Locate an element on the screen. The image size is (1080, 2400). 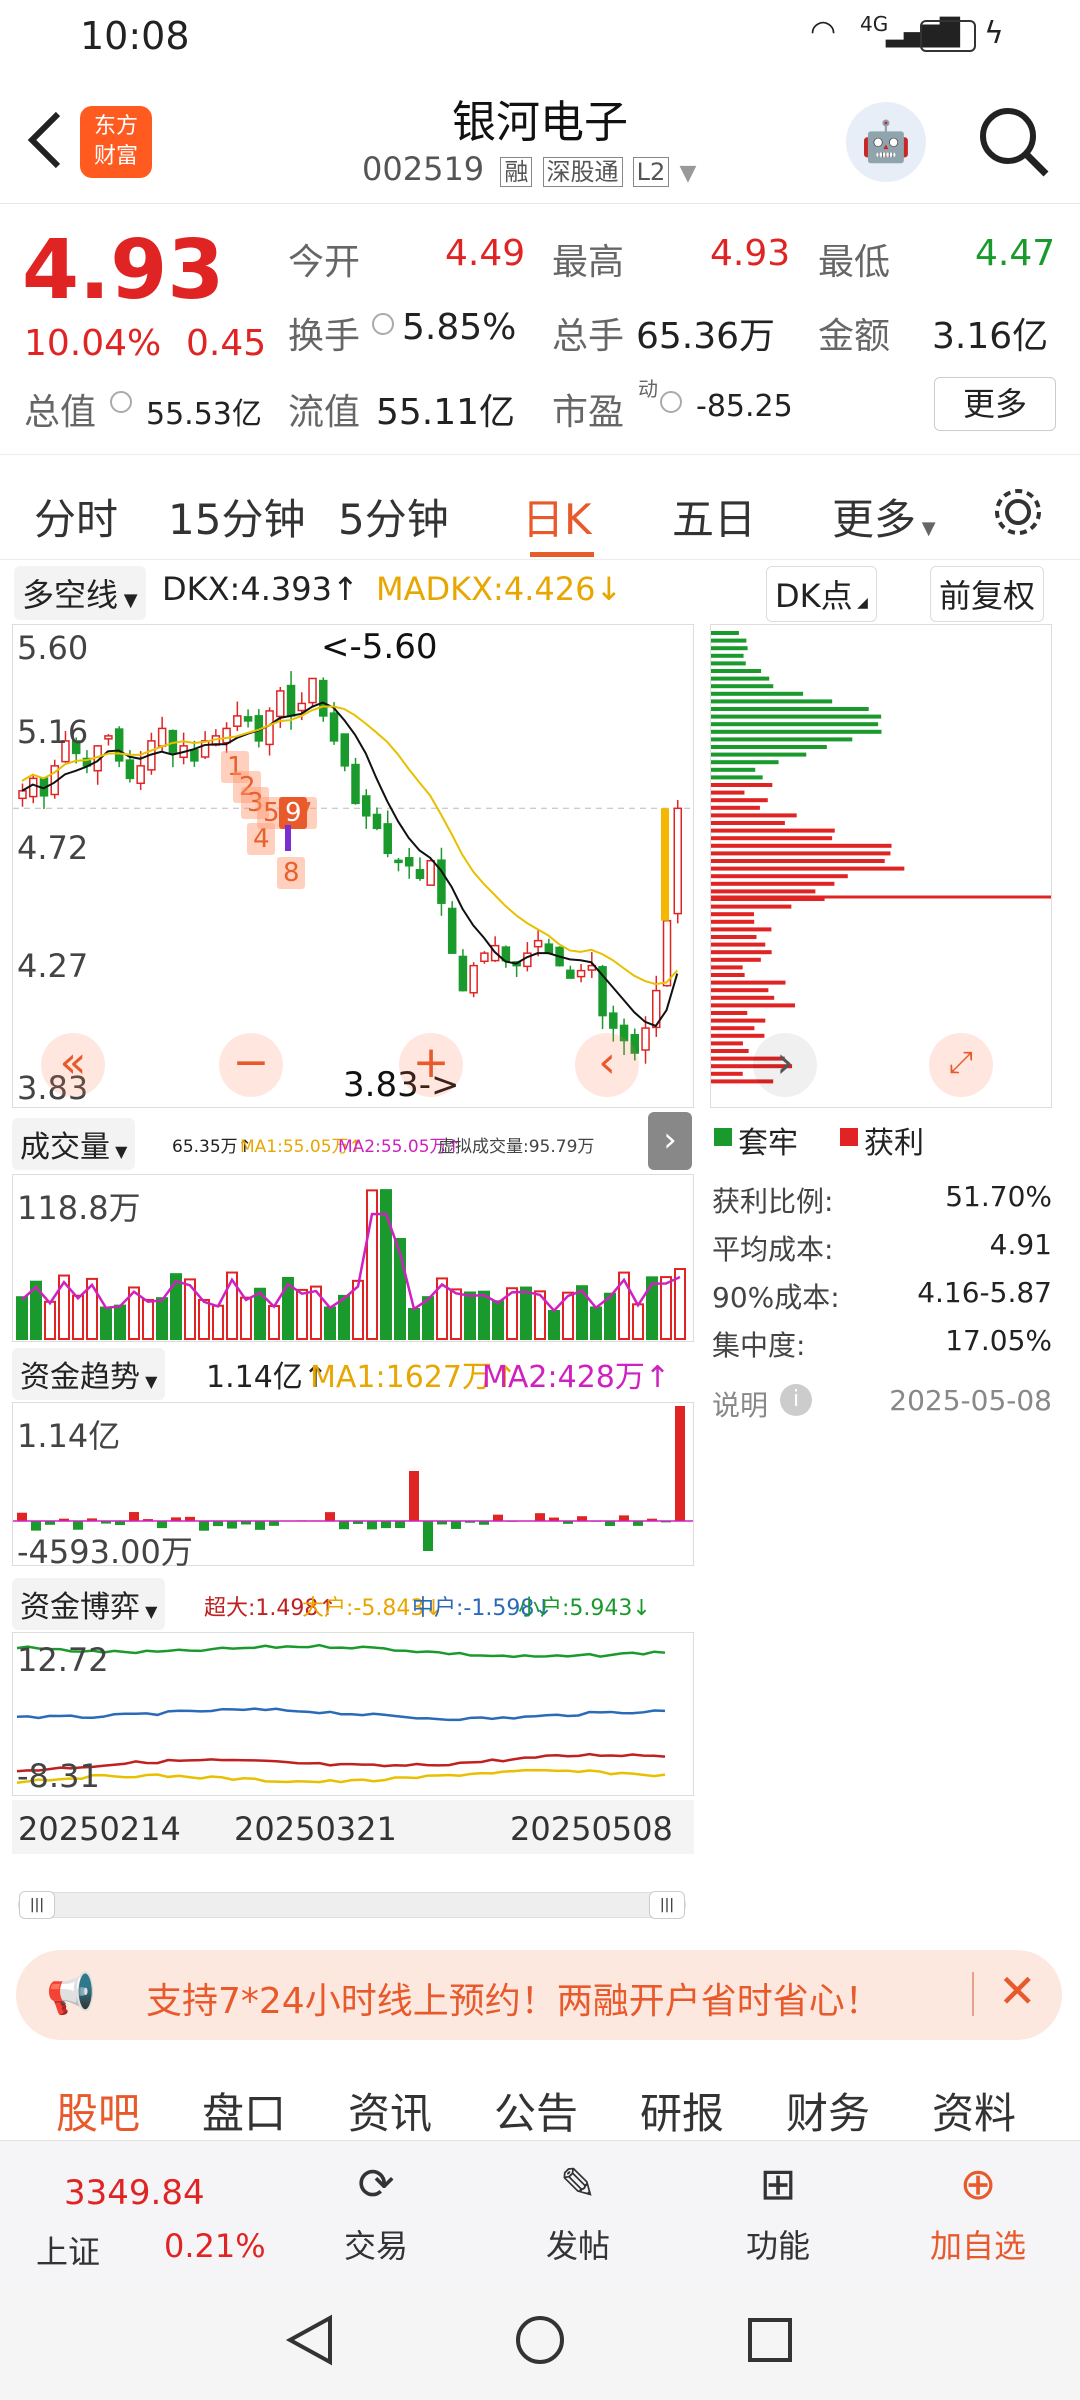
zoom-in-icon: + is located at coordinates (431, 1065).